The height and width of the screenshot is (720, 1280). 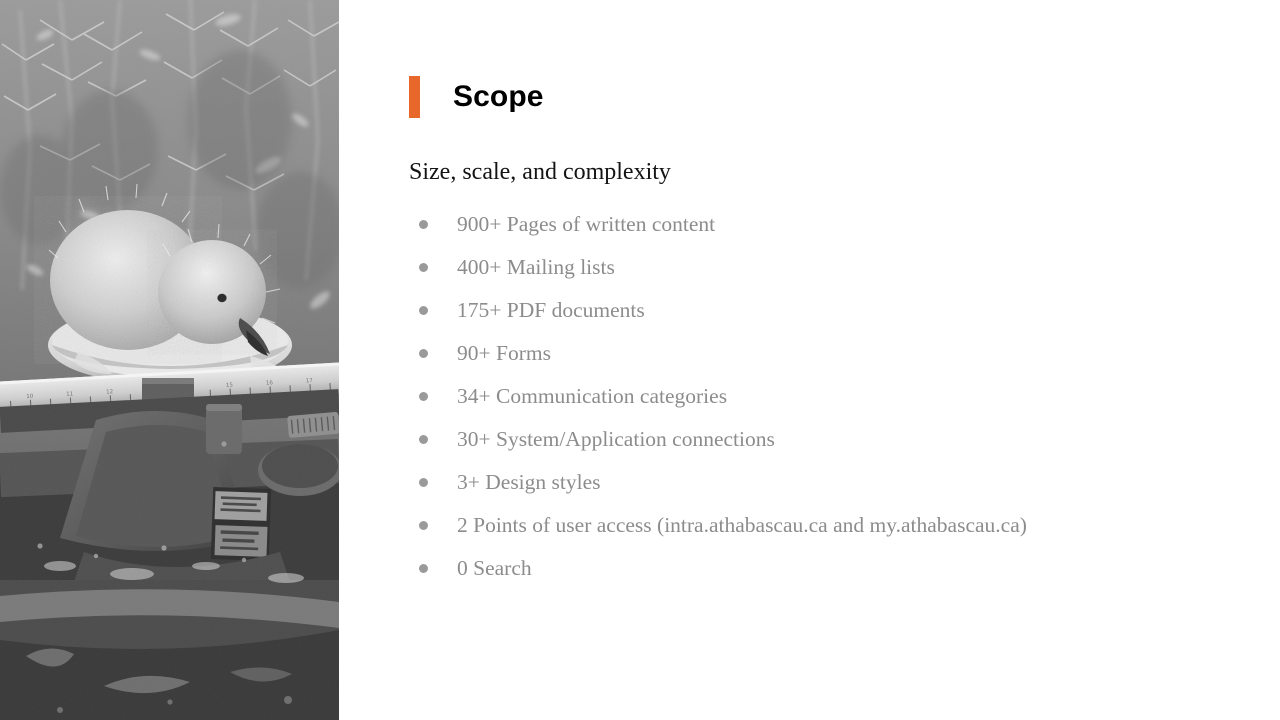 I want to click on list-item: 30+ System/Application connections, so click(x=719, y=439).